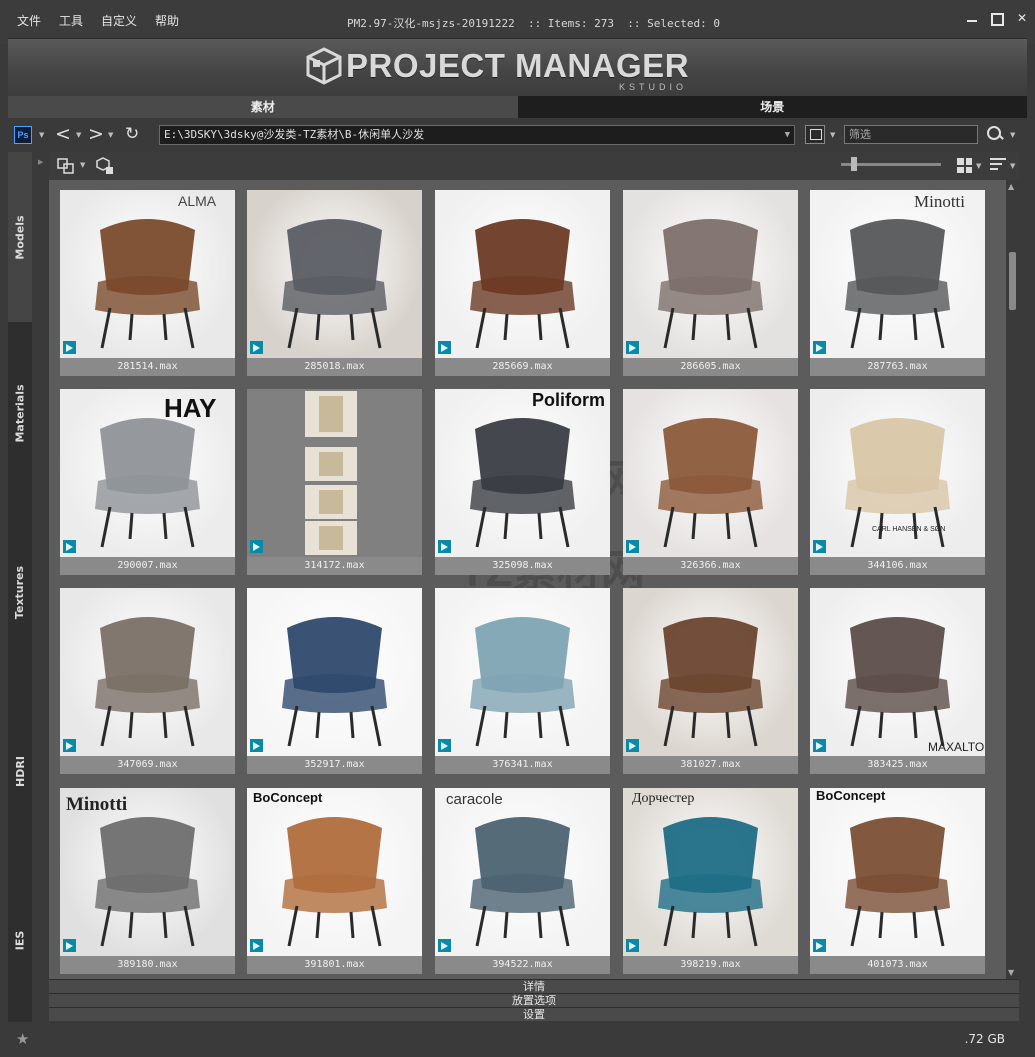 Image resolution: width=1035 pixels, height=1057 pixels. Describe the element at coordinates (964, 165) in the screenshot. I see `grid-view-icon` at that location.